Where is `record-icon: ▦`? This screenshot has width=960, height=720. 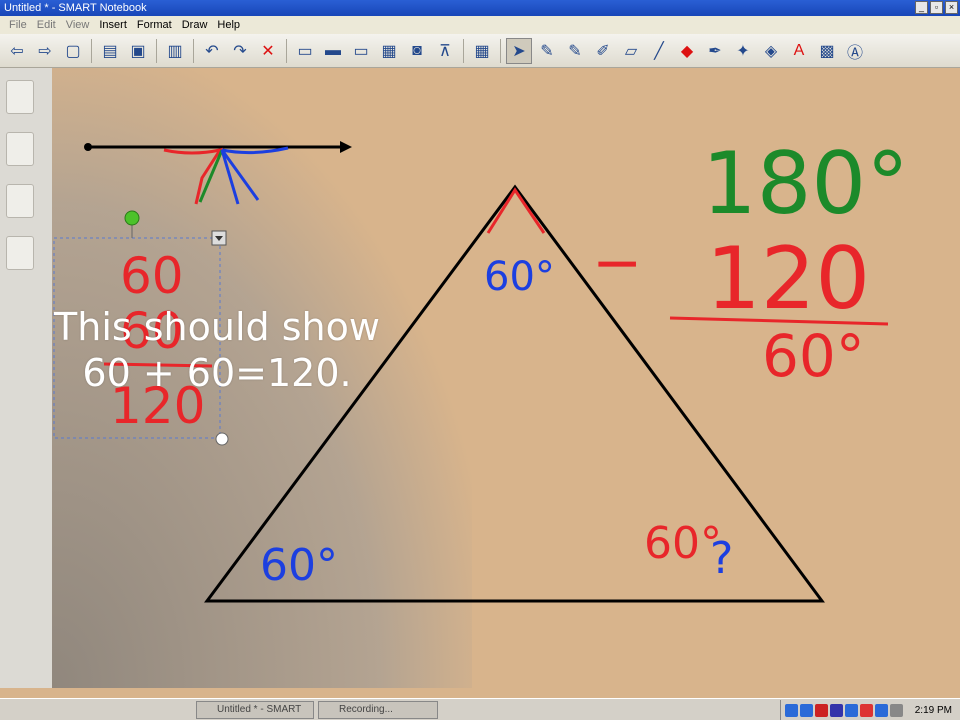 record-icon: ▦ is located at coordinates (389, 51).